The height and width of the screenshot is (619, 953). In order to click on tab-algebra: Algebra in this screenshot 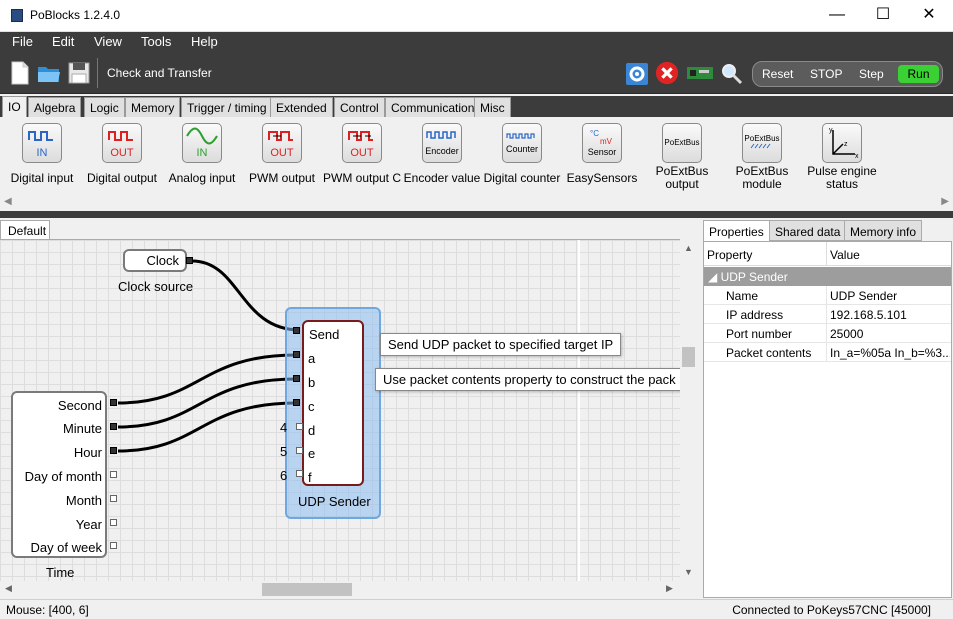, I will do `click(55, 107)`.